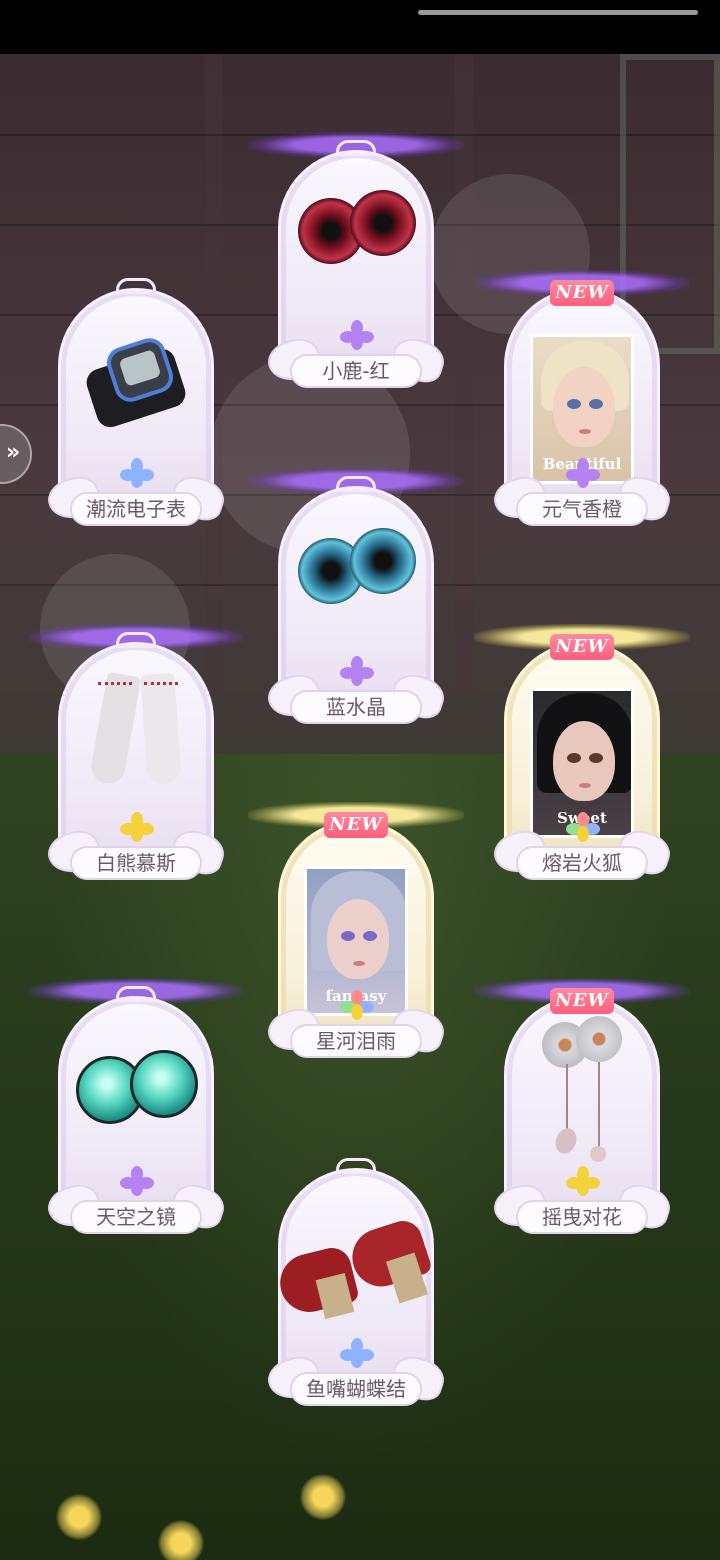 This screenshot has height=1560, width=720. What do you see at coordinates (584, 1091) in the screenshot?
I see `hairpin-item` at bounding box center [584, 1091].